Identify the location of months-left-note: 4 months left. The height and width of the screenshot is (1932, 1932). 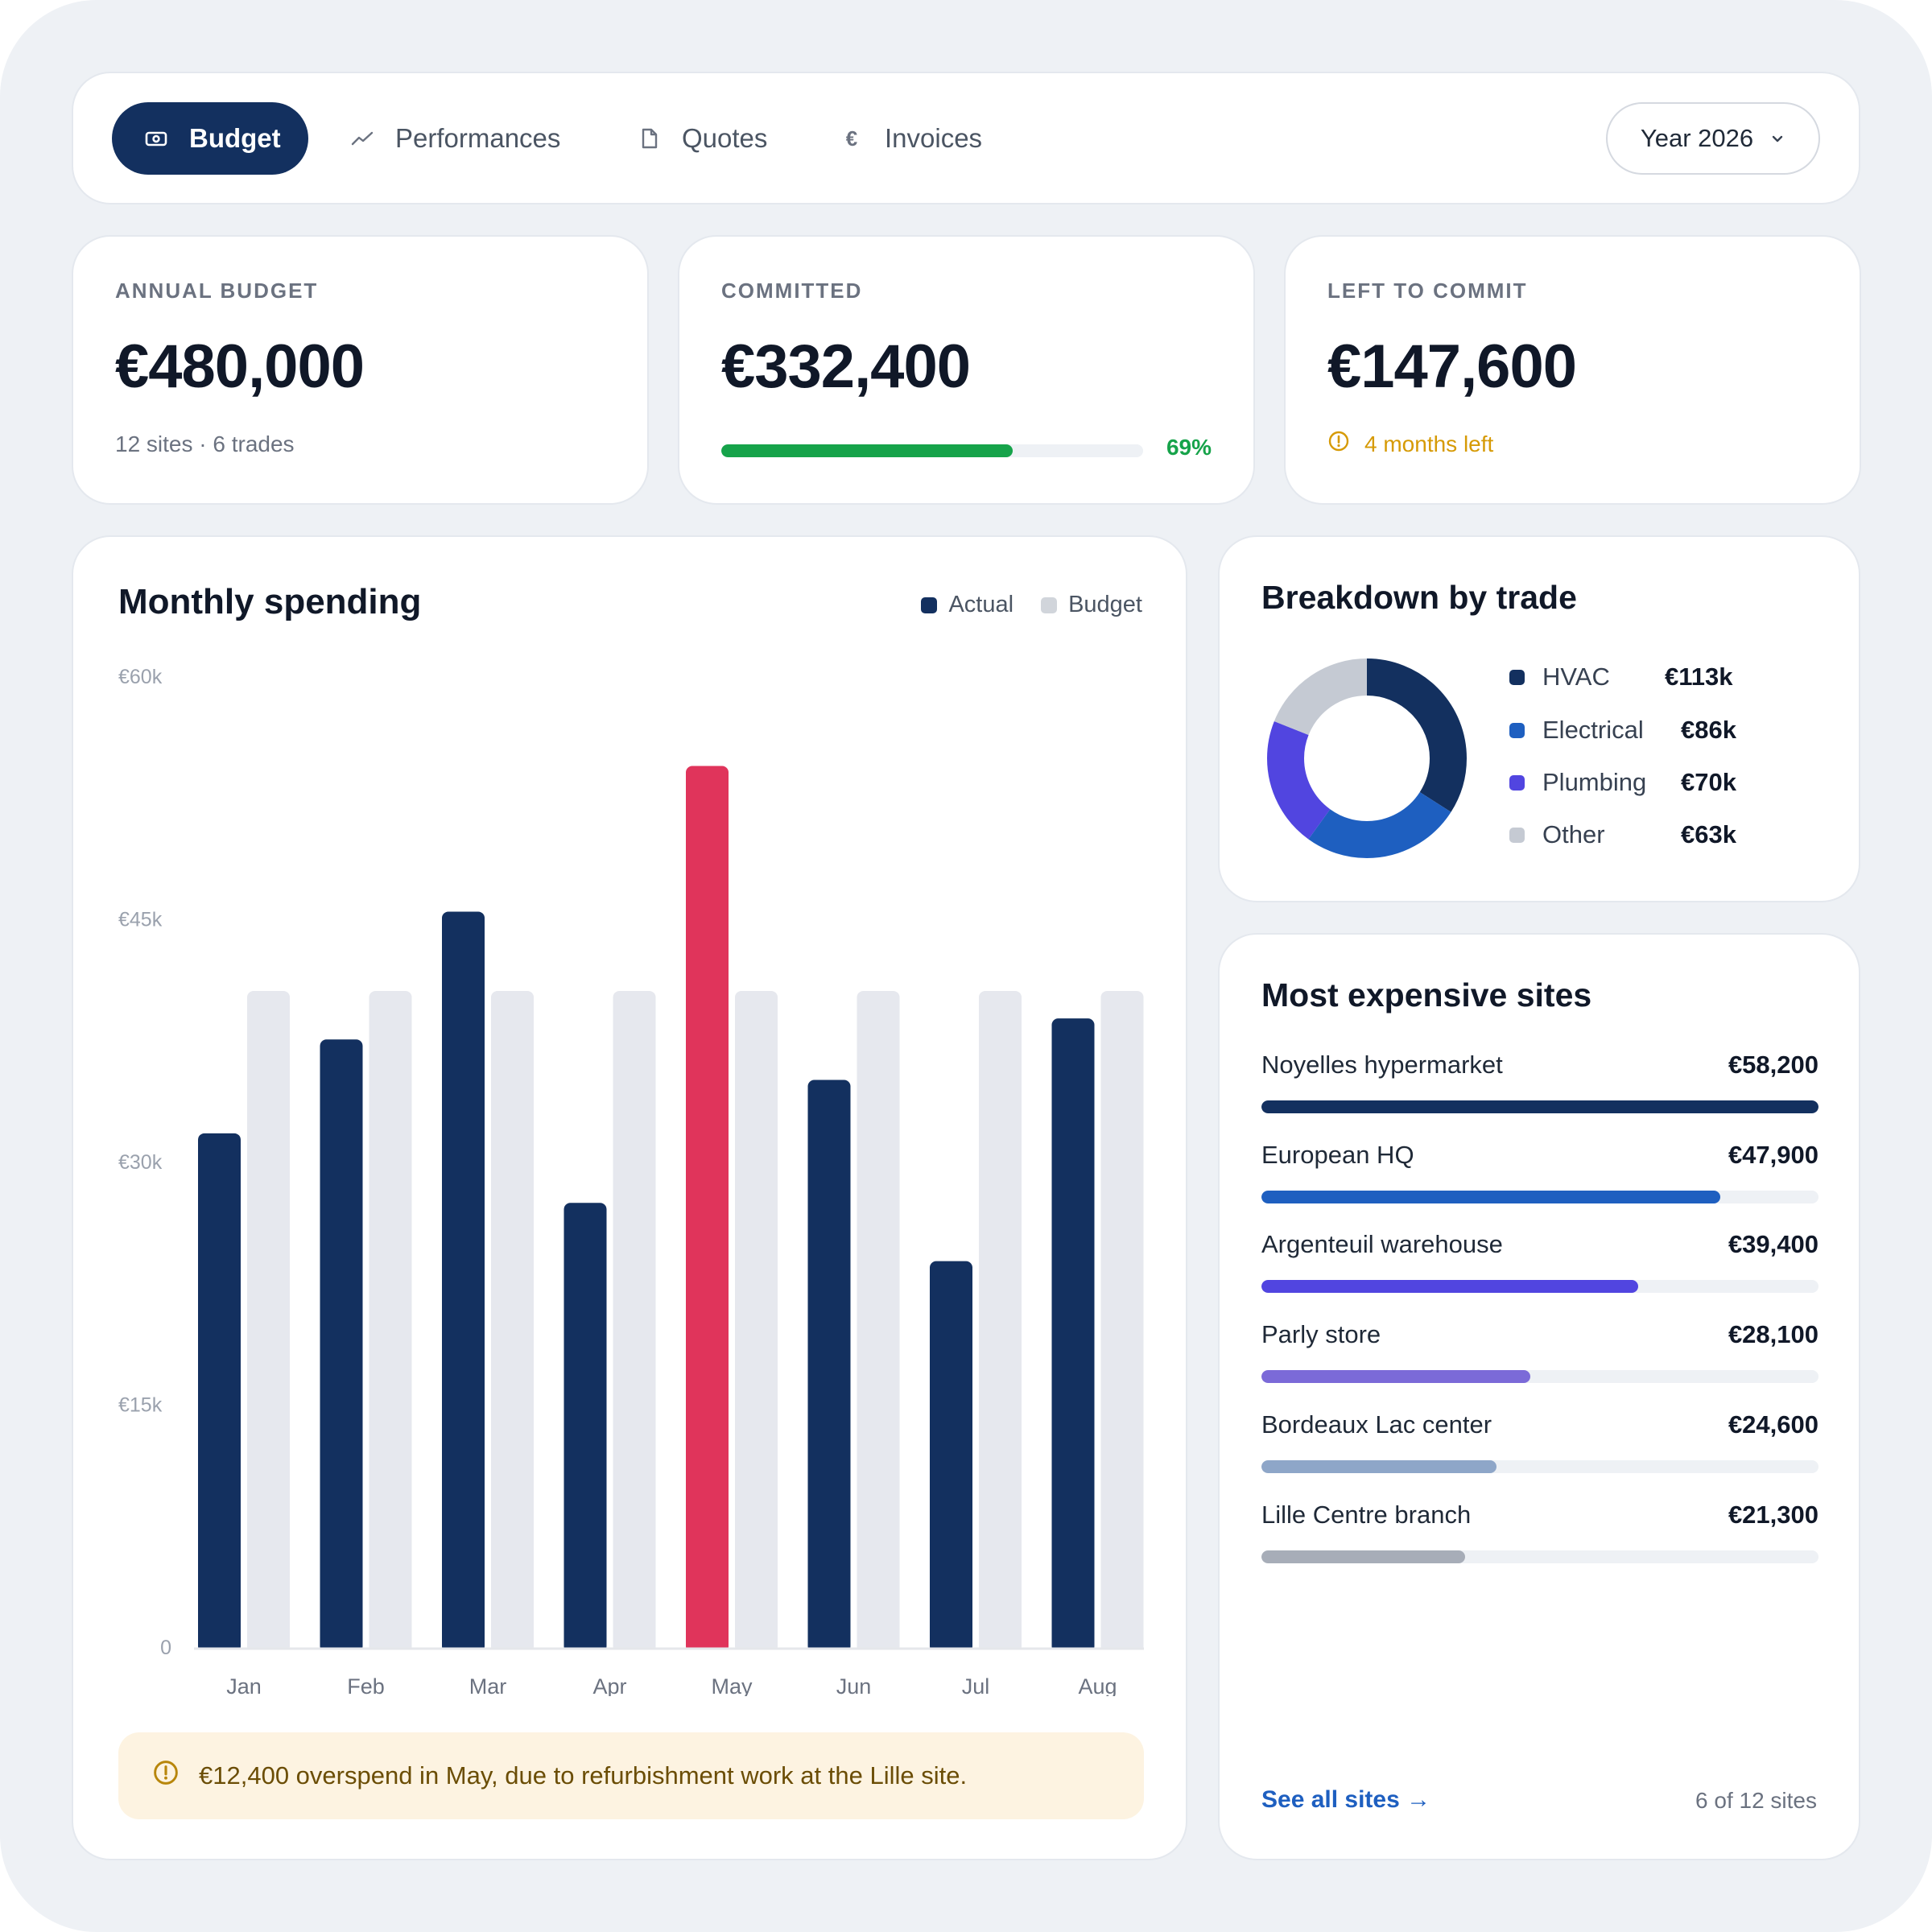
(1410, 444).